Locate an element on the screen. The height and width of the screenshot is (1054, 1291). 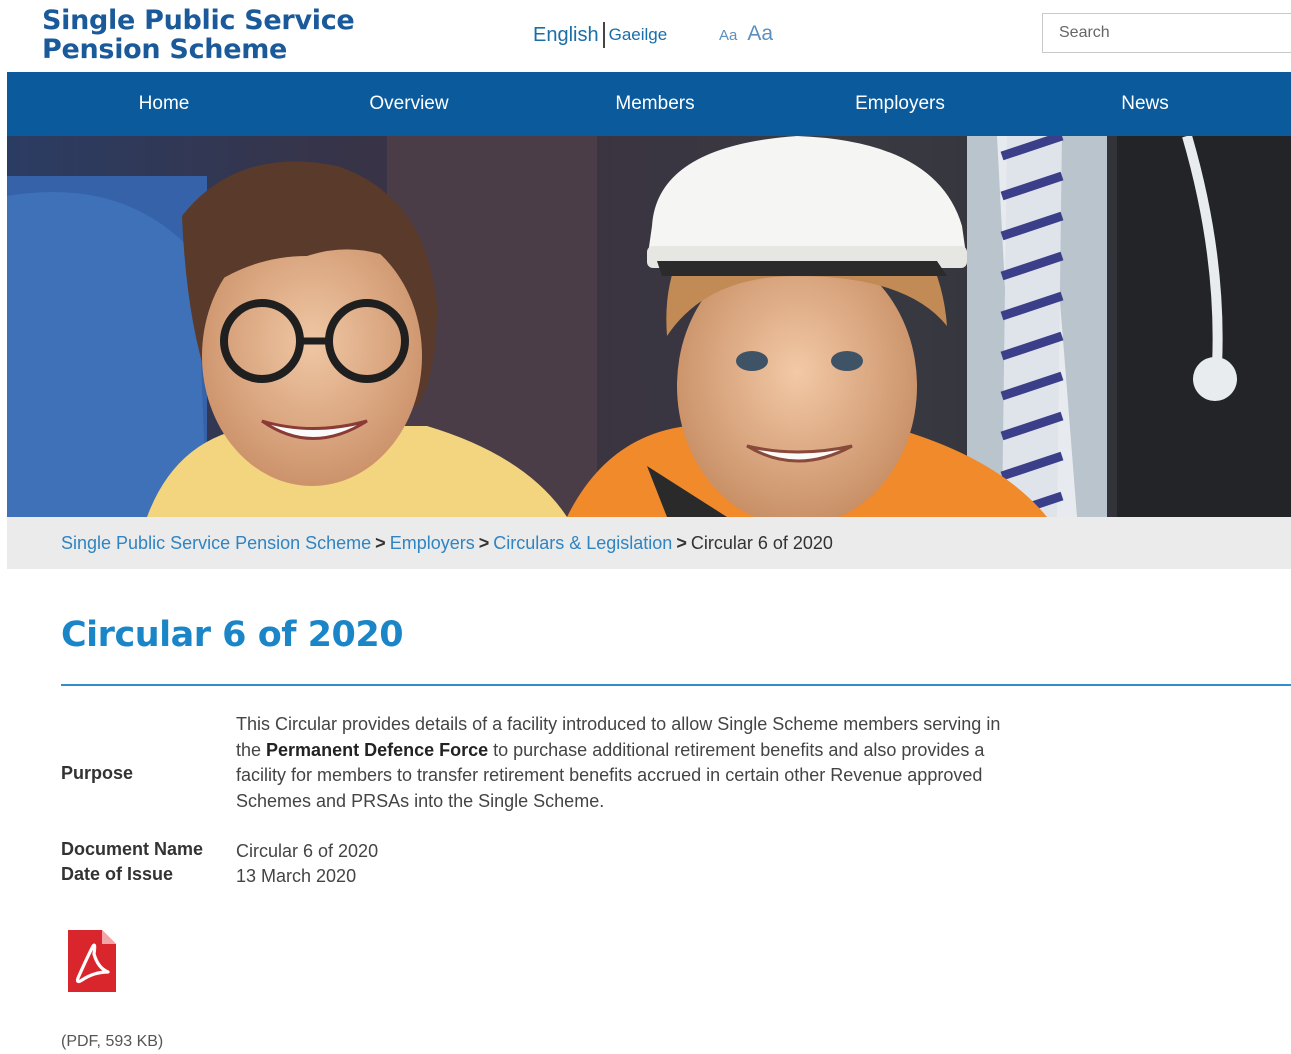
language-switcher: English Gaeilge is located at coordinates (600, 35).